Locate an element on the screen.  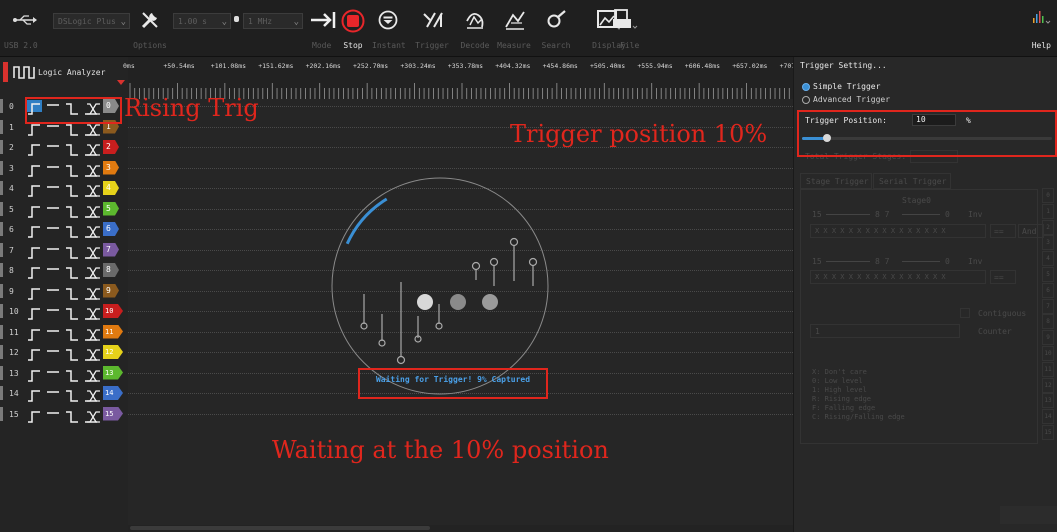
channel-color-tag: 13 is located at coordinates (113, 372).